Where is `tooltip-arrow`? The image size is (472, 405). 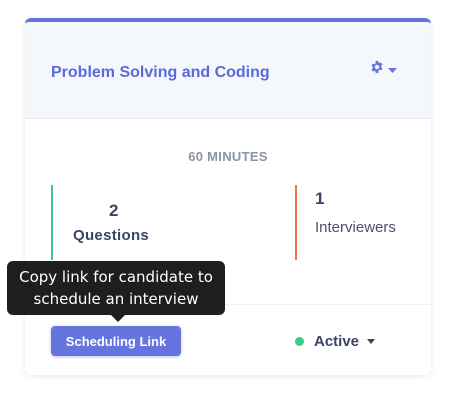 tooltip-arrow is located at coordinates (118, 318).